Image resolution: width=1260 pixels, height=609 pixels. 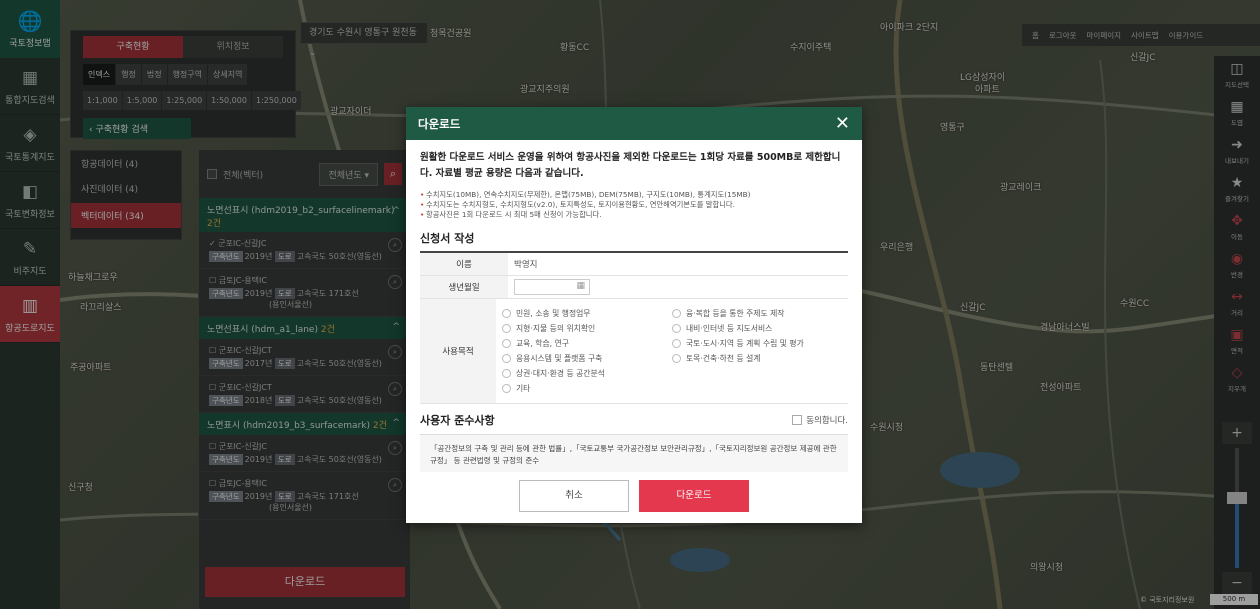 What do you see at coordinates (30, 29) in the screenshot?
I see `sidebar-logo: 🌐 국토정보맵` at bounding box center [30, 29].